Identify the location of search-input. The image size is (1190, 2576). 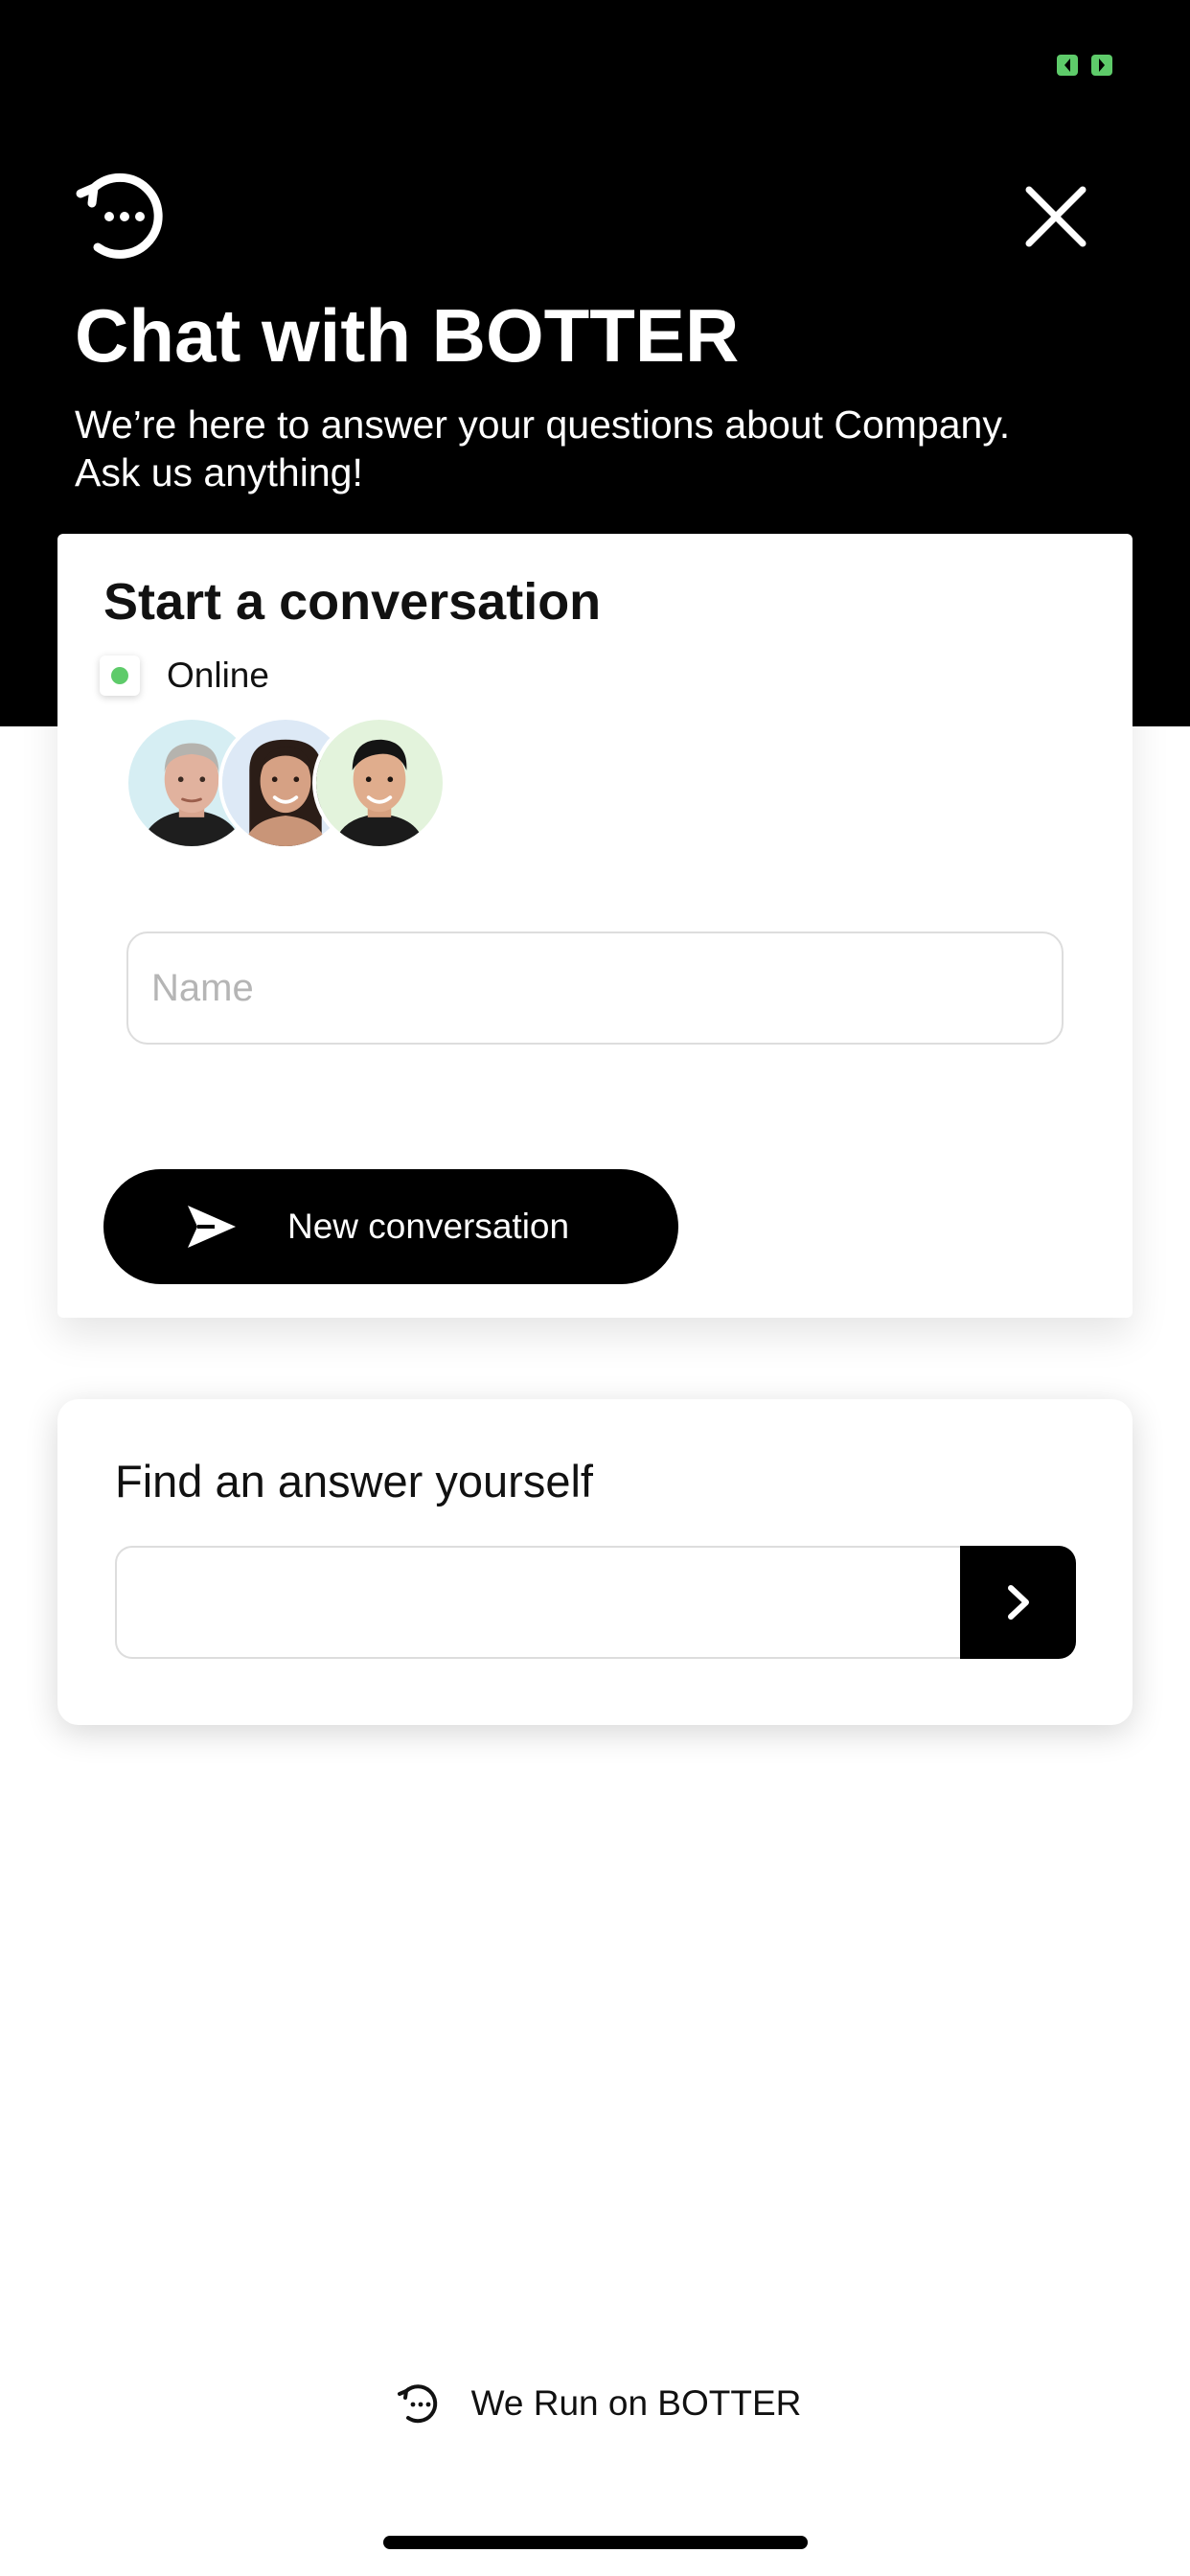
(595, 1602).